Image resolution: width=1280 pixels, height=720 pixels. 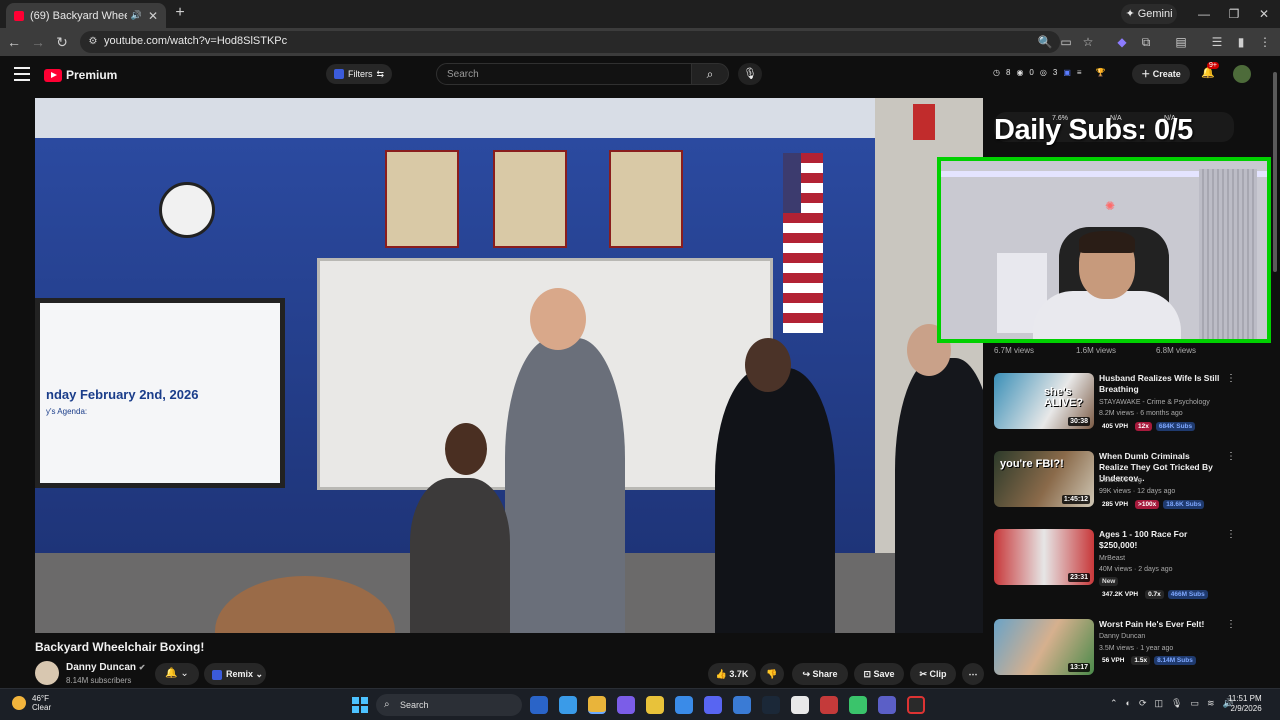 What do you see at coordinates (136, 15) in the screenshot?
I see `audio-icon: 🔊` at bounding box center [136, 15].